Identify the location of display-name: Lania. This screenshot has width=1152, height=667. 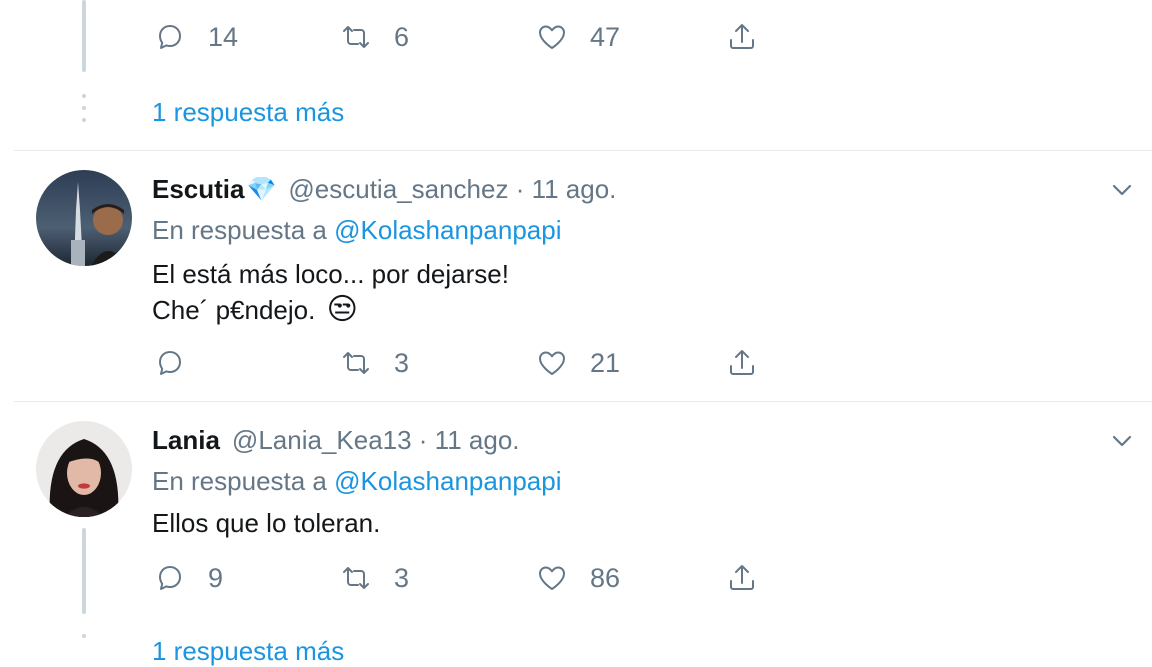
(186, 440).